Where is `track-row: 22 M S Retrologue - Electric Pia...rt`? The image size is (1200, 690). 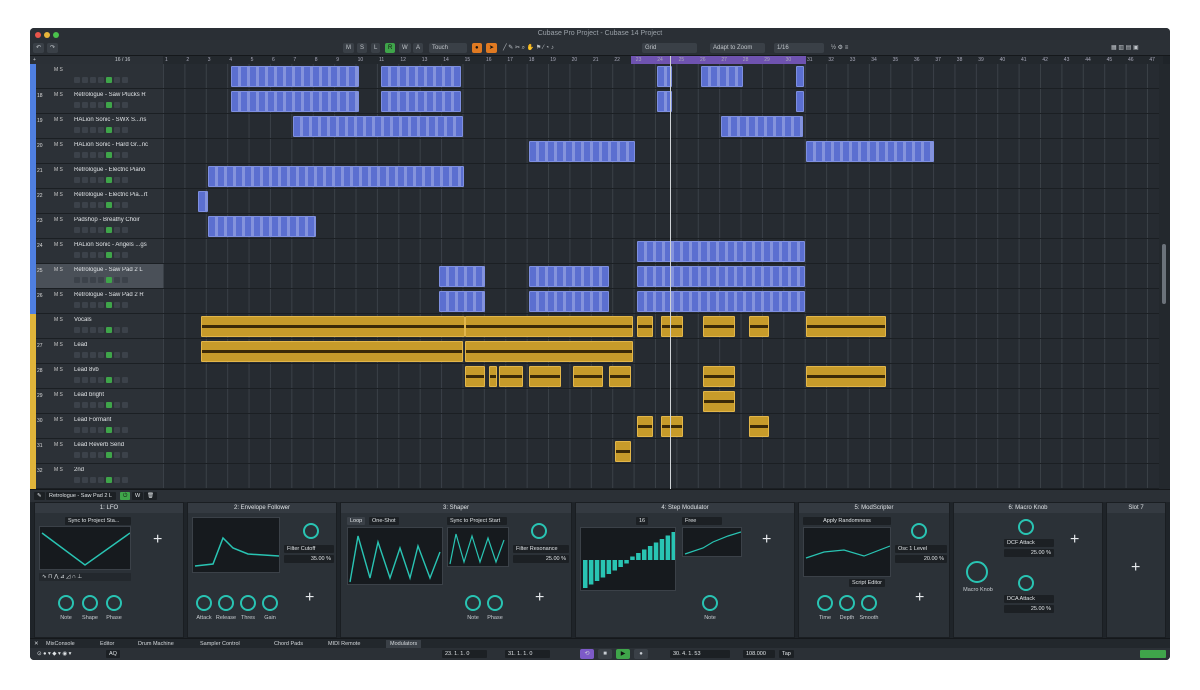
track-row: 22 M S Retrologue - Electric Pia...rt is located at coordinates (96, 201).